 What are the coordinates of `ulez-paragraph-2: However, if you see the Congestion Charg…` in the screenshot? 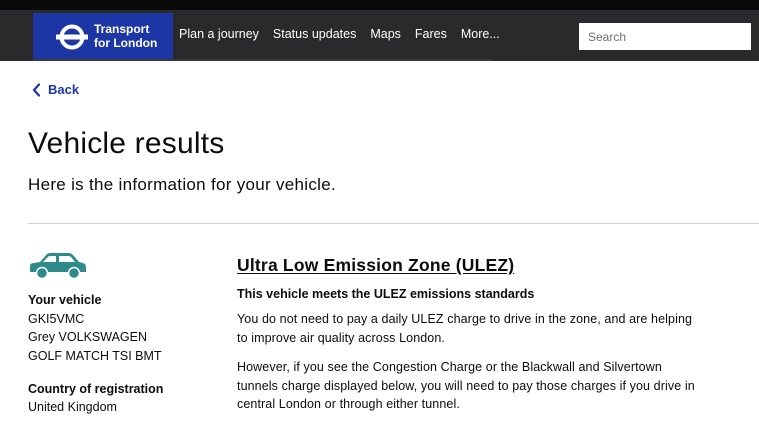 It's located at (466, 385).